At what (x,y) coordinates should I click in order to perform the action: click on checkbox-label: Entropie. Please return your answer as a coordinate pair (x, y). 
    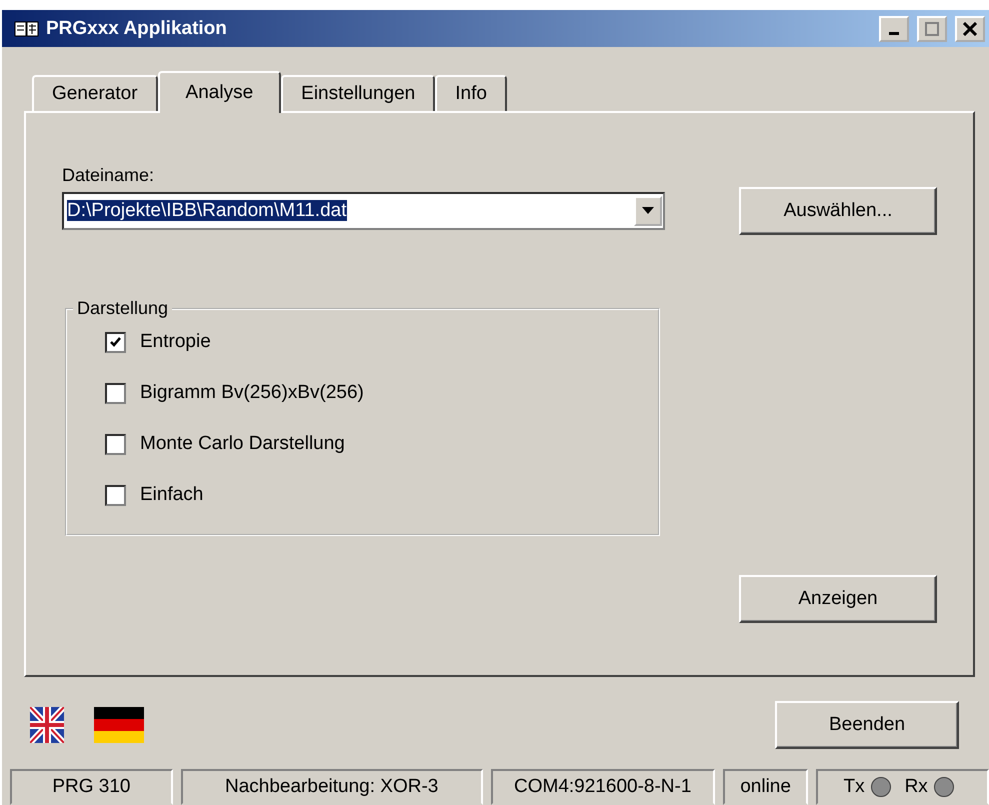
    Looking at the image, I should click on (175, 342).